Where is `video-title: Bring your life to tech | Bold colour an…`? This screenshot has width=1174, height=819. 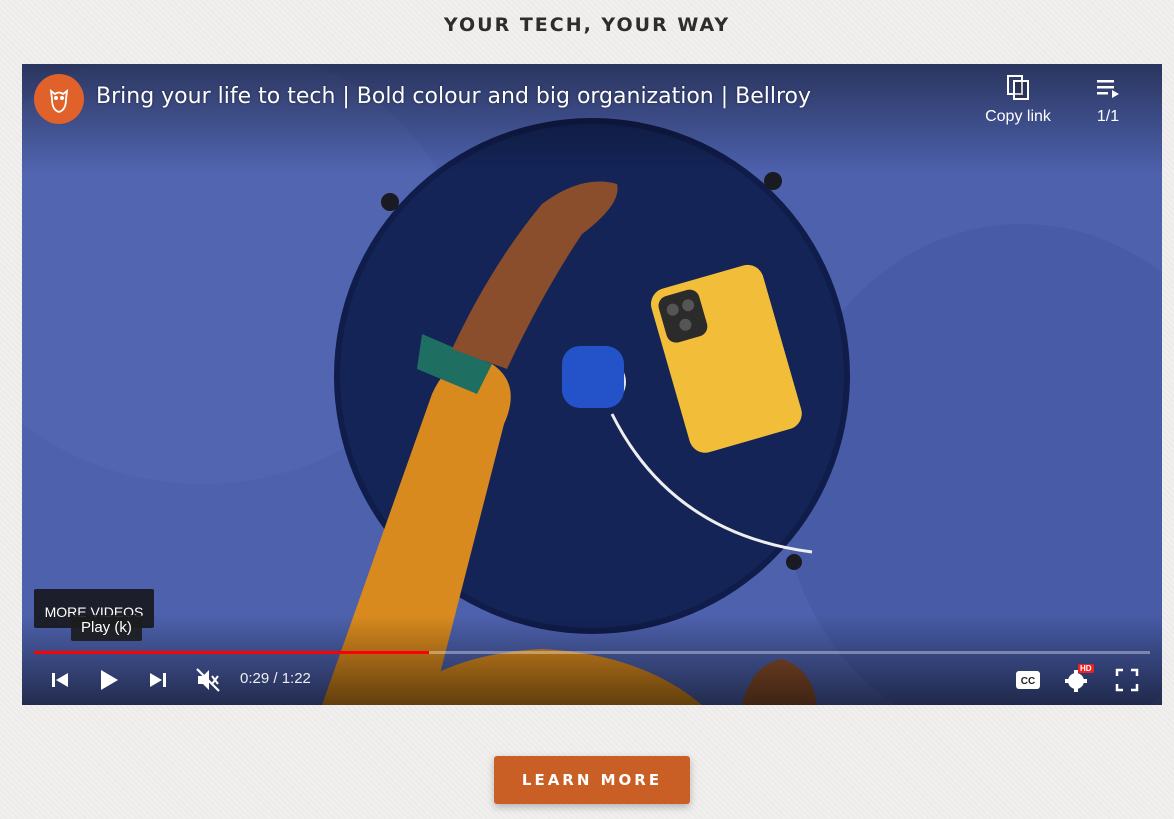
video-title: Bring your life to tech | Bold colour an… is located at coordinates (453, 96).